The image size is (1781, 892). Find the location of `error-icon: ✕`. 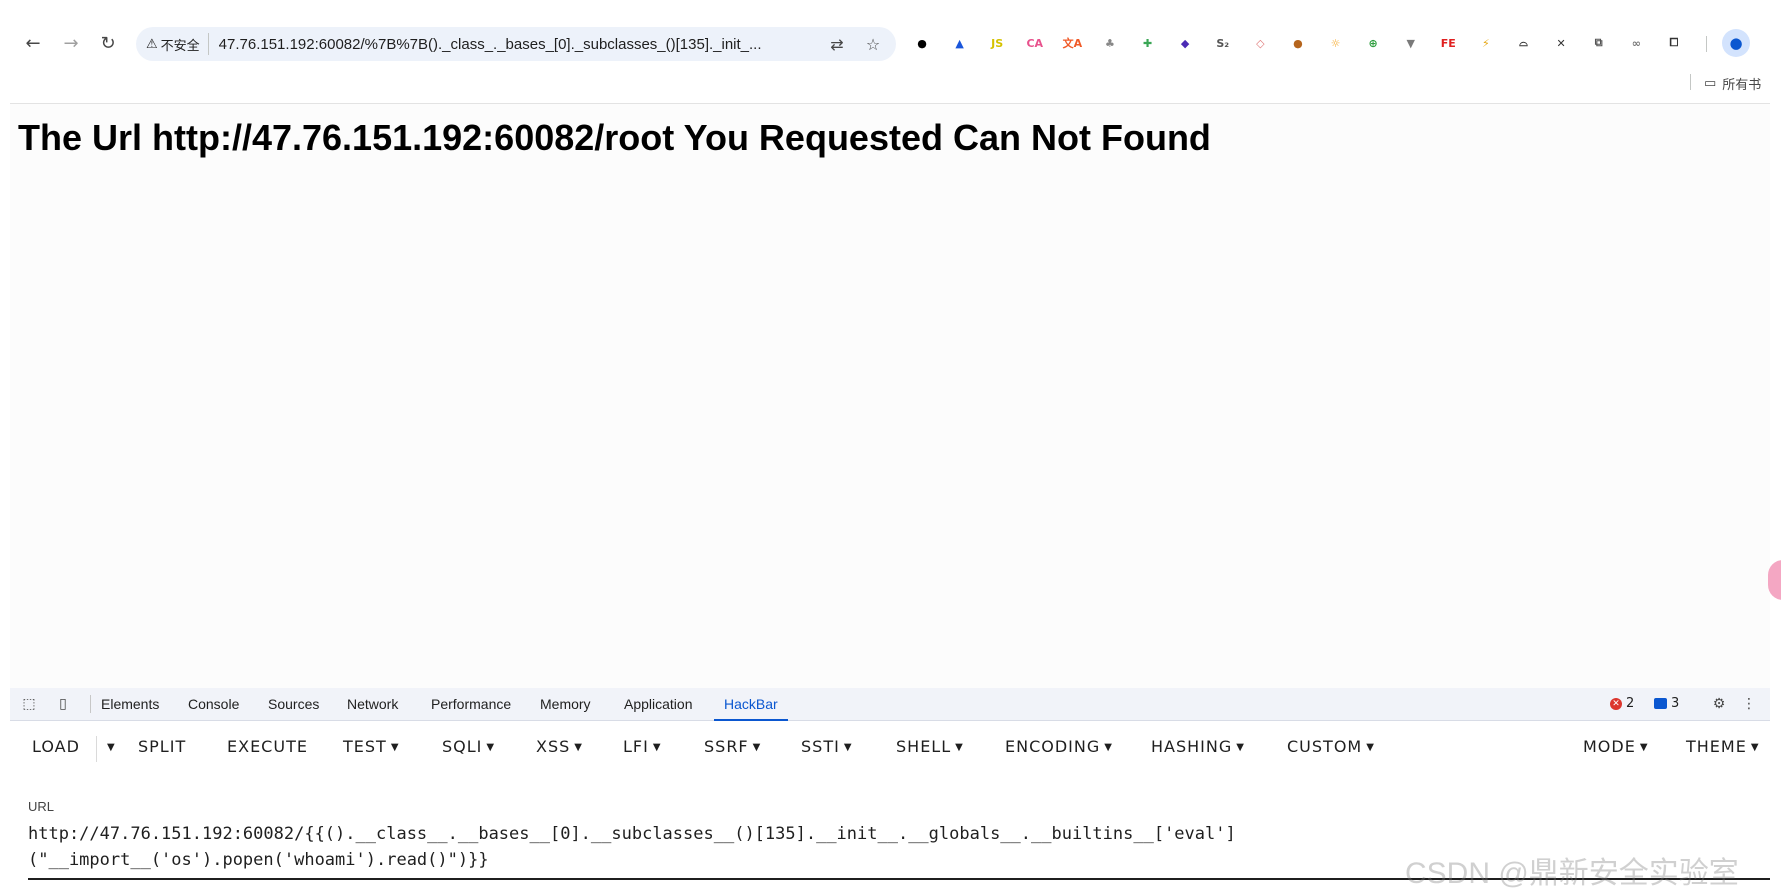

error-icon: ✕ is located at coordinates (1616, 703).